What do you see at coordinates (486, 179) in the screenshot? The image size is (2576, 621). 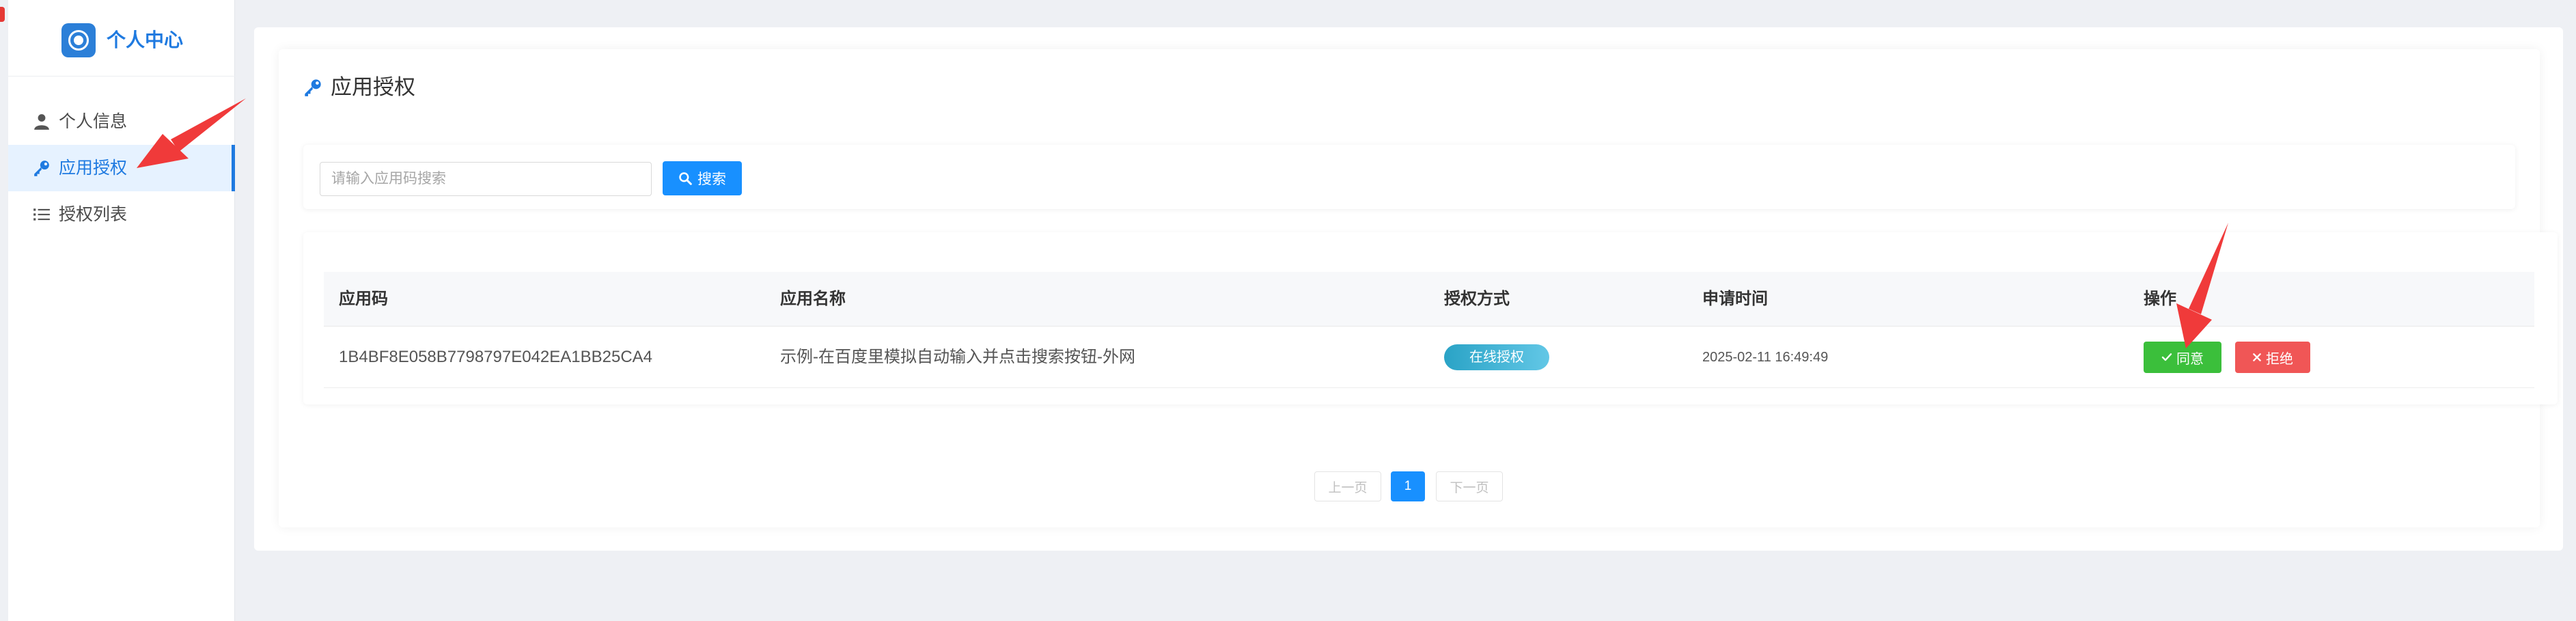 I see `search-input` at bounding box center [486, 179].